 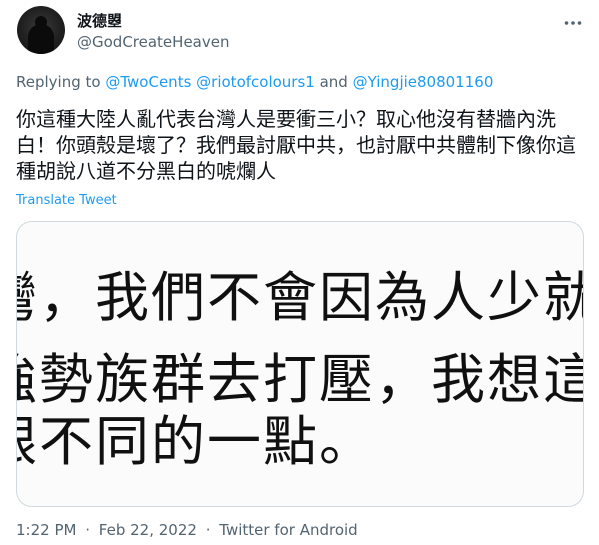 I want to click on author-handle: @GodCreateHeaven, so click(x=153, y=42).